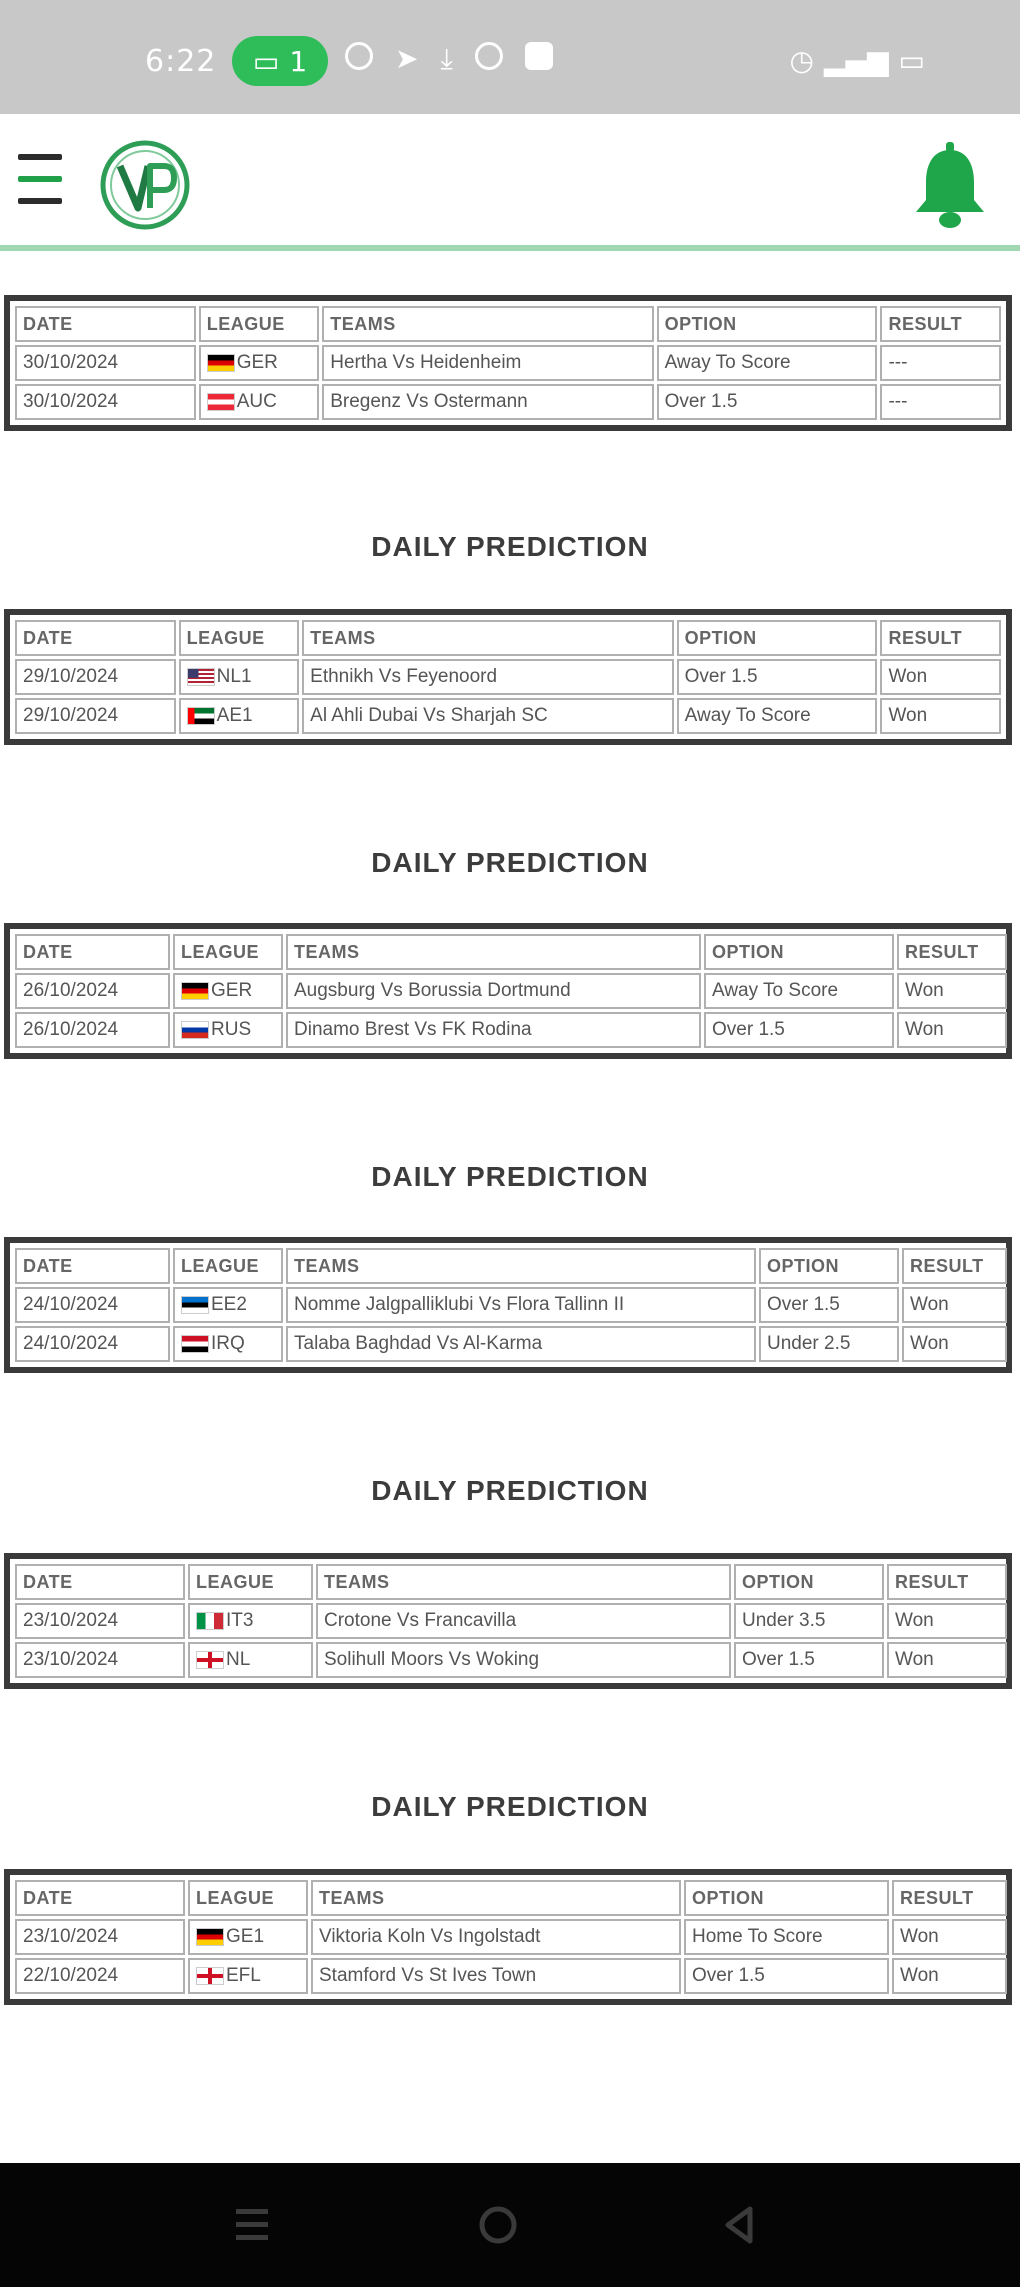  What do you see at coordinates (266, 61) in the screenshot?
I see `screen-record-icon: ▭` at bounding box center [266, 61].